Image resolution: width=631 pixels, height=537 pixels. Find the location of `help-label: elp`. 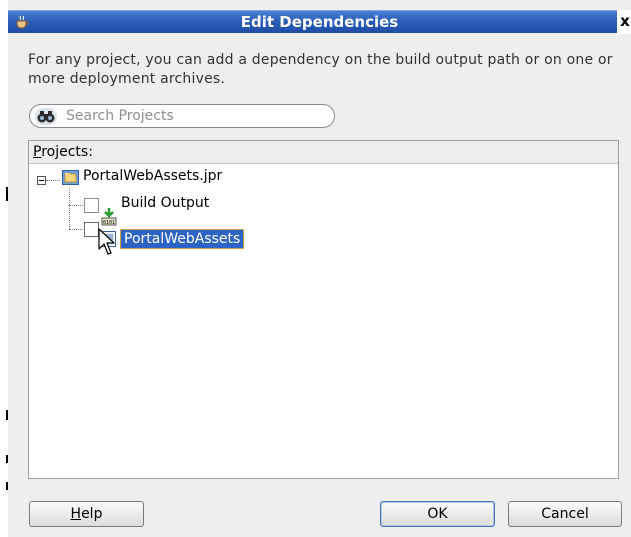

help-label: elp is located at coordinates (92, 514).